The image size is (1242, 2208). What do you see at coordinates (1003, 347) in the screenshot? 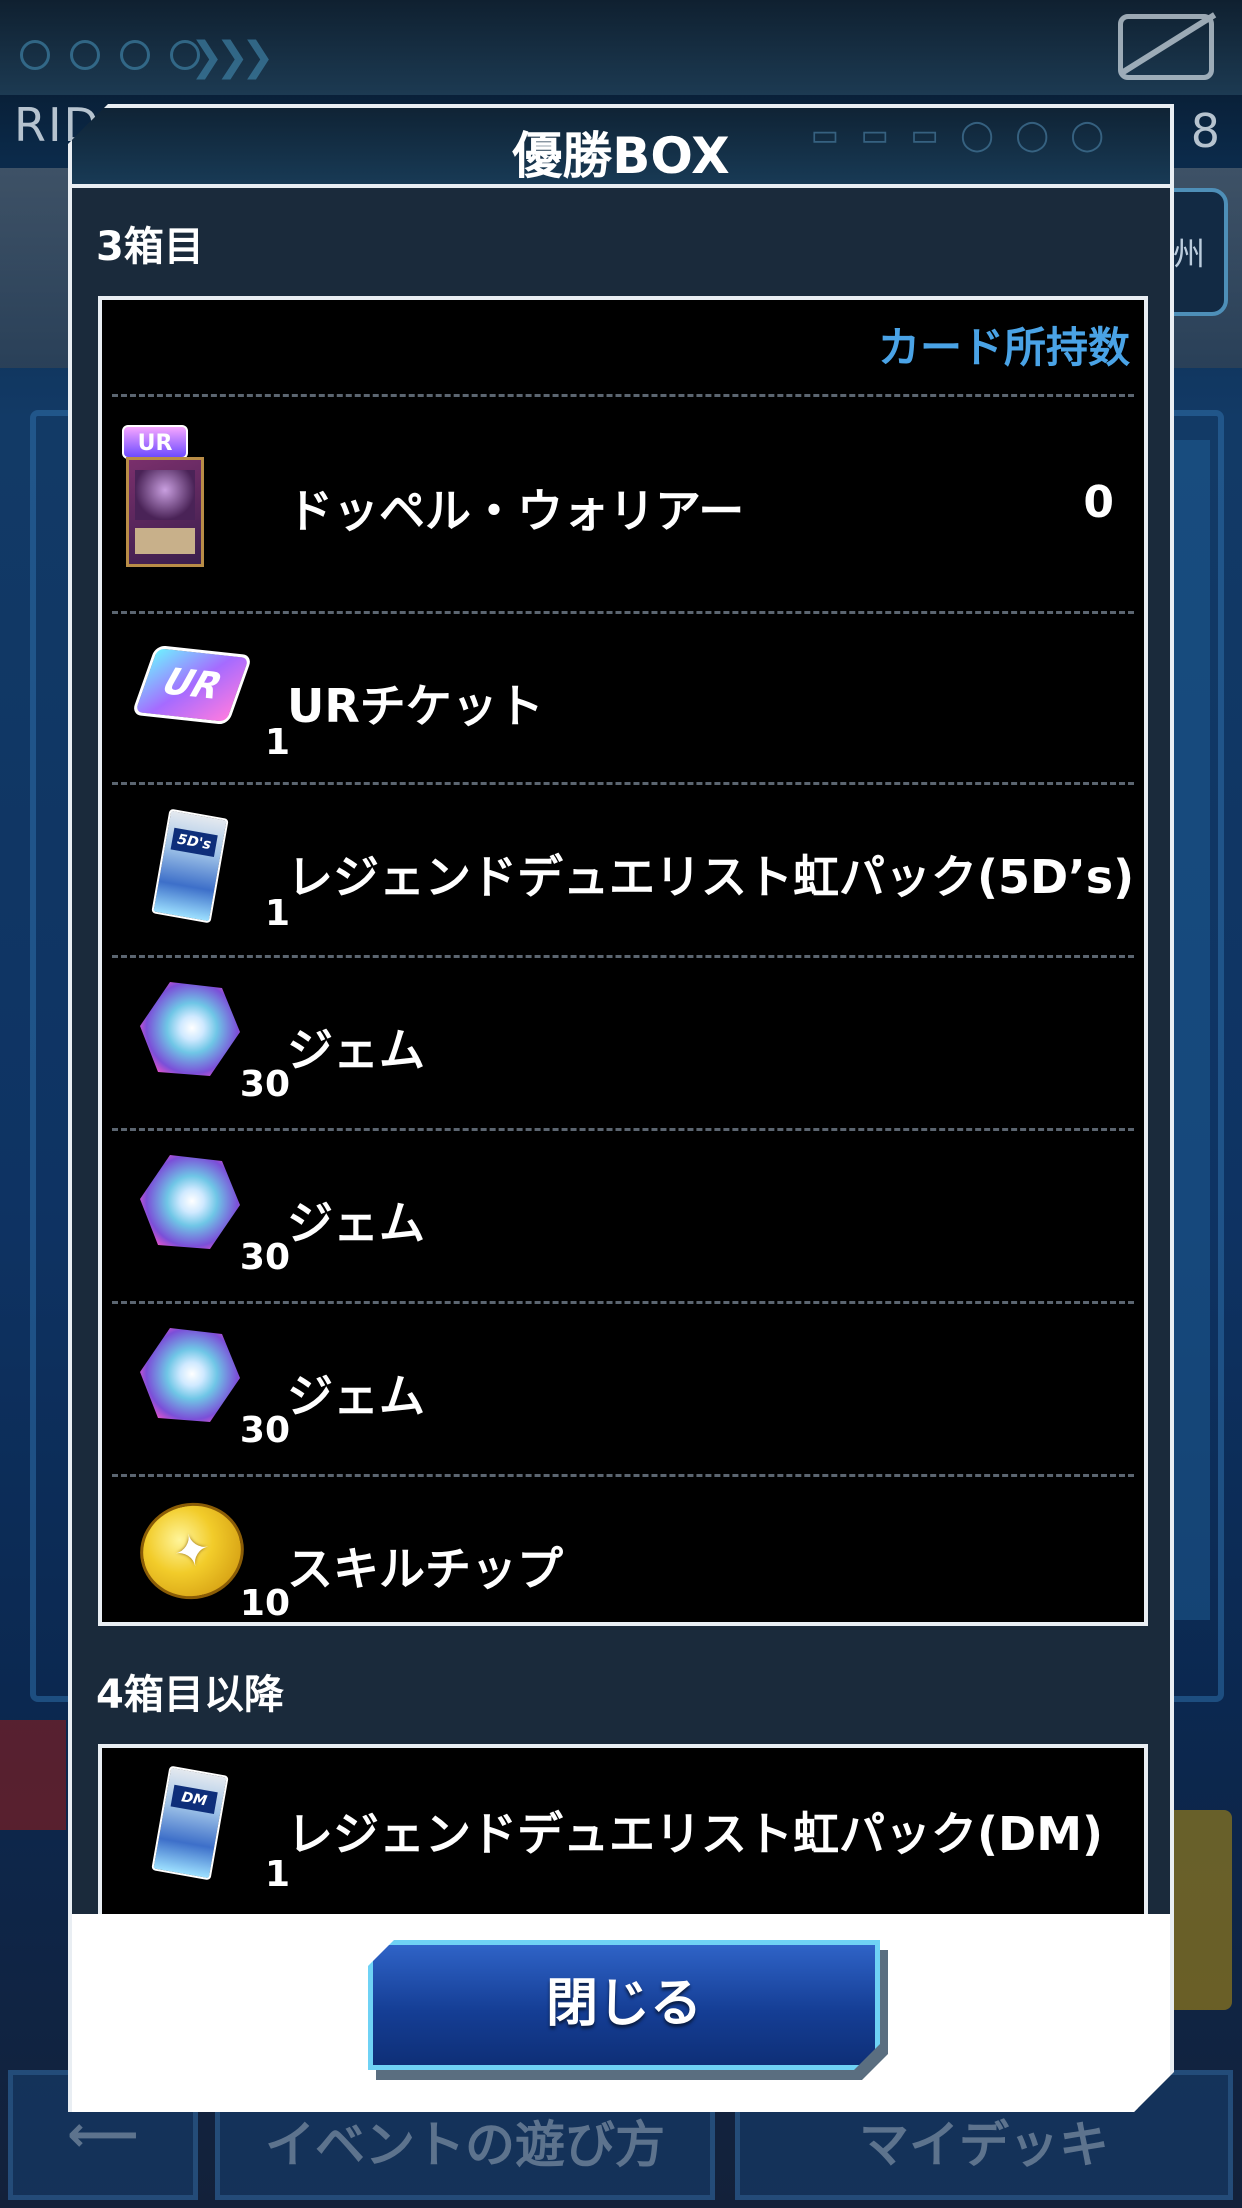
I see `card-owned-count-header: カード所持数` at bounding box center [1003, 347].